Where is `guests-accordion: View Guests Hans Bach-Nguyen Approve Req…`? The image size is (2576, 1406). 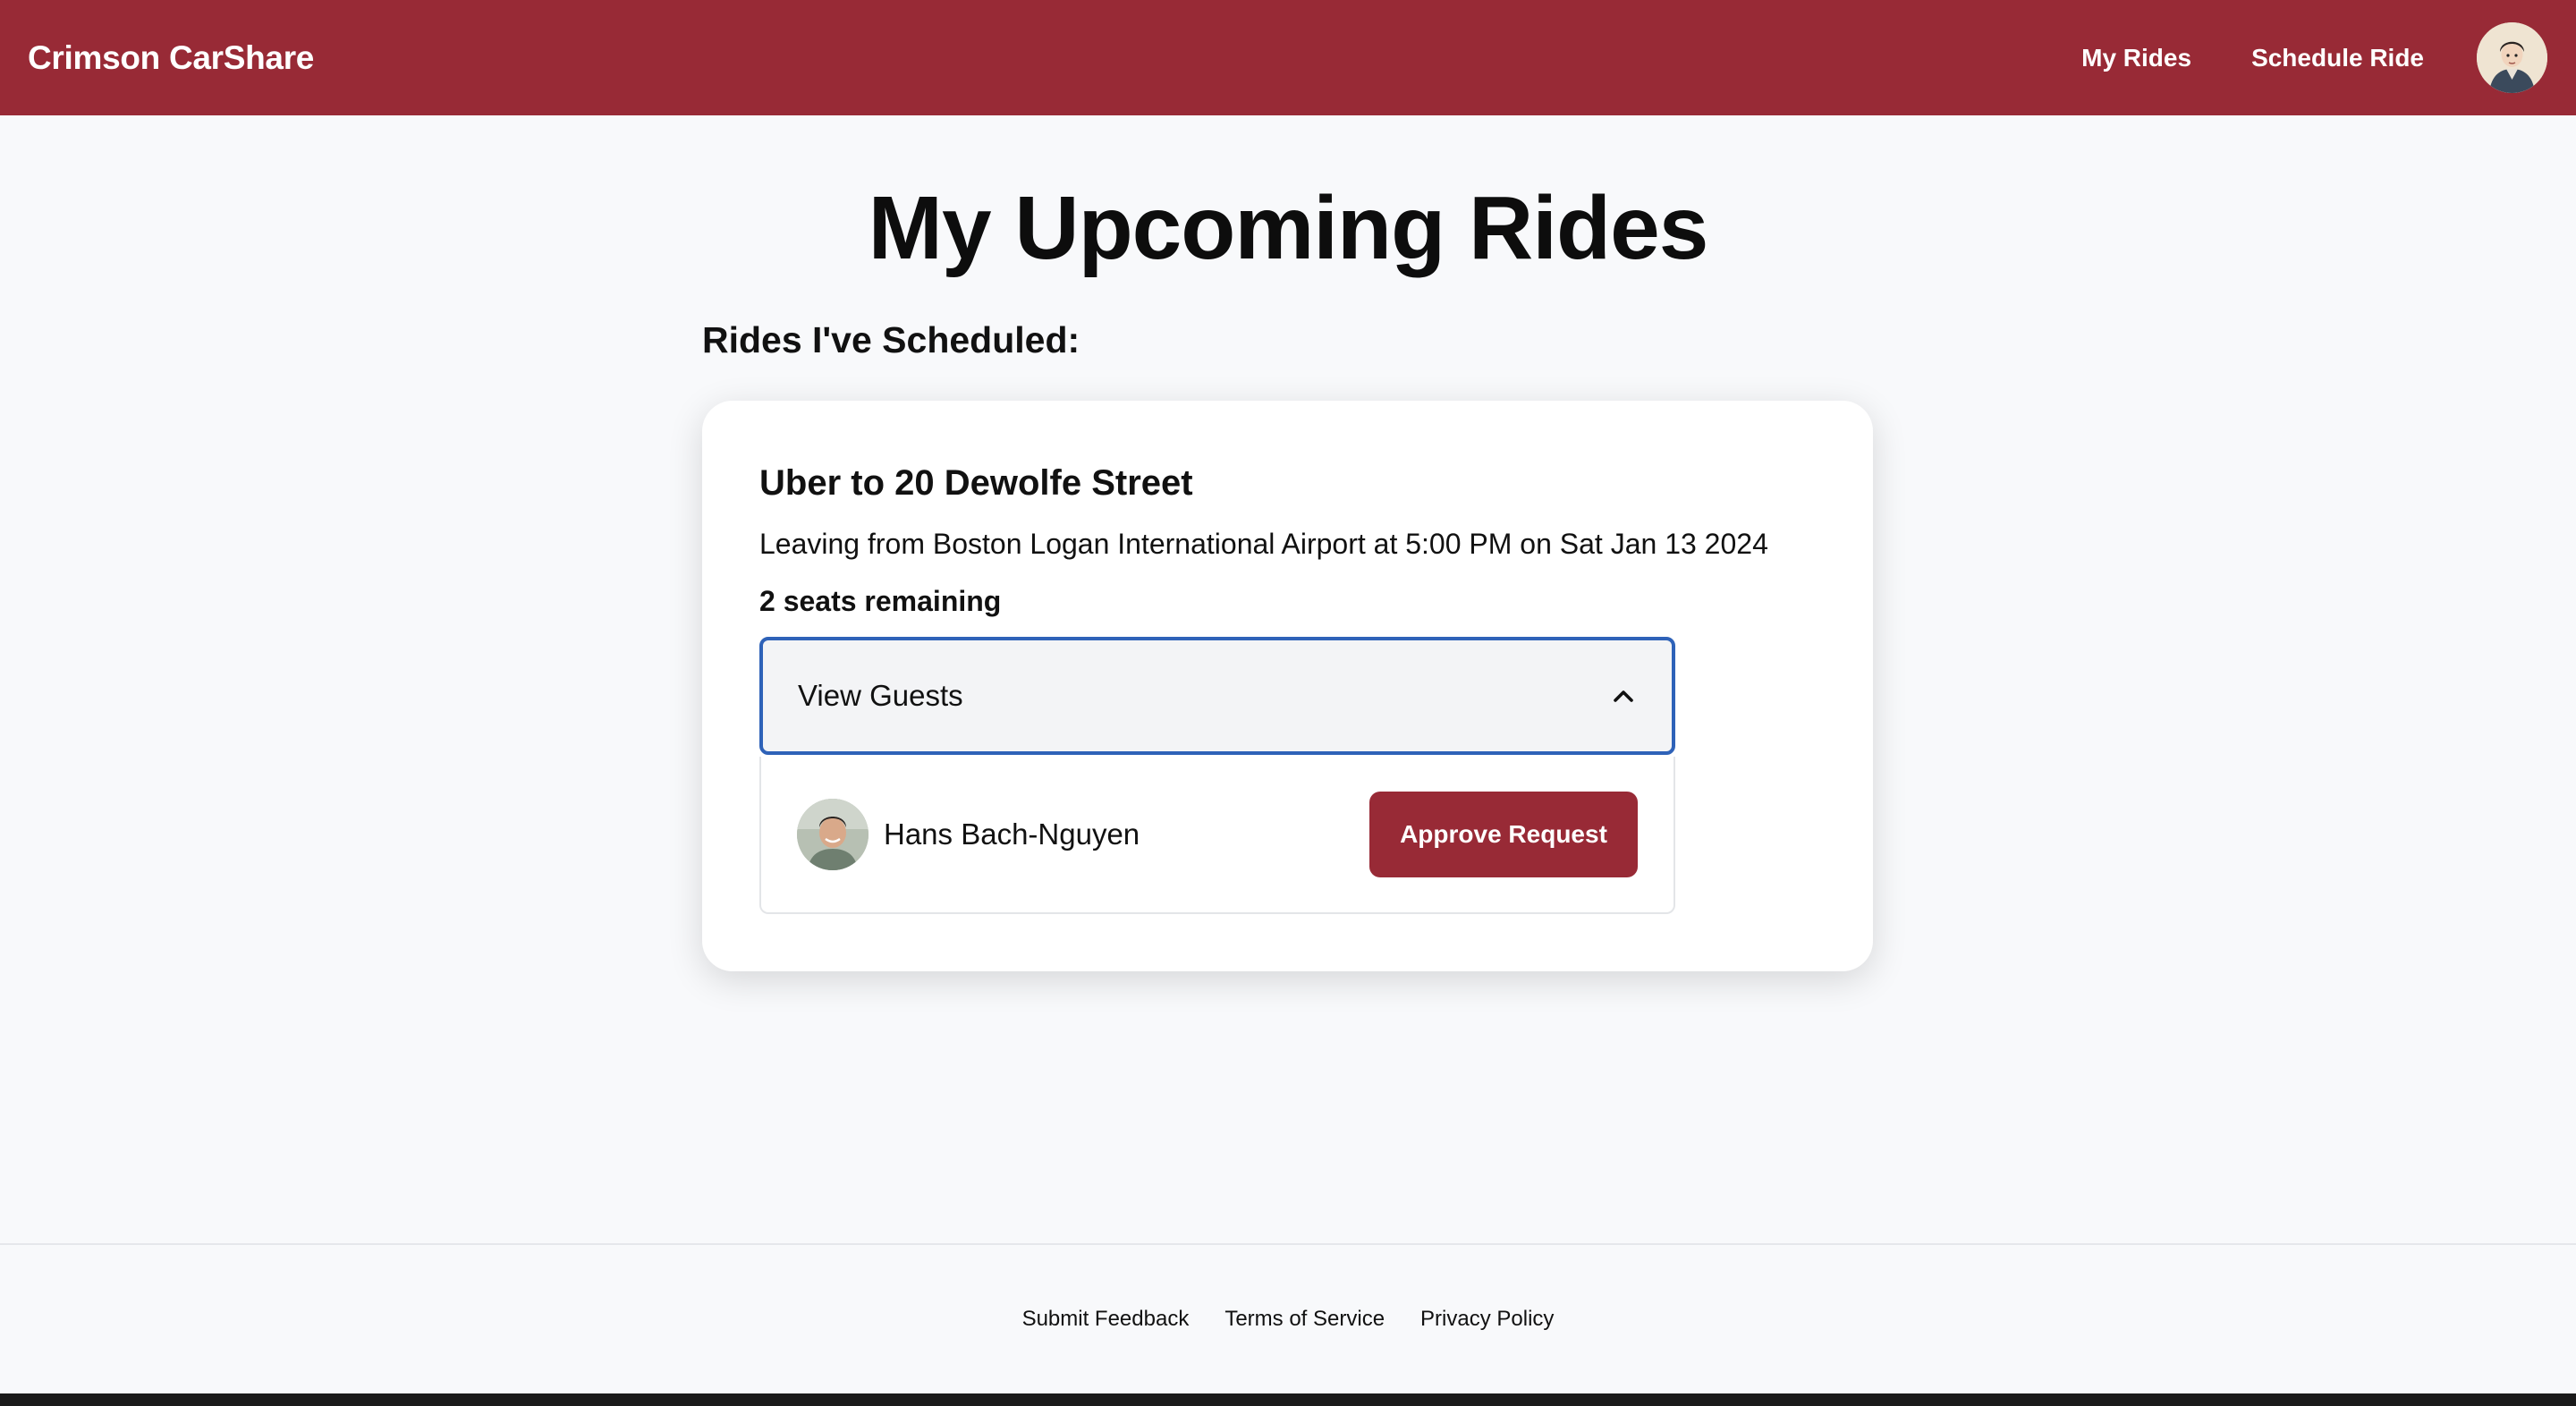
guests-accordion: View Guests Hans Bach-Nguyen Approve Req… is located at coordinates (1217, 776).